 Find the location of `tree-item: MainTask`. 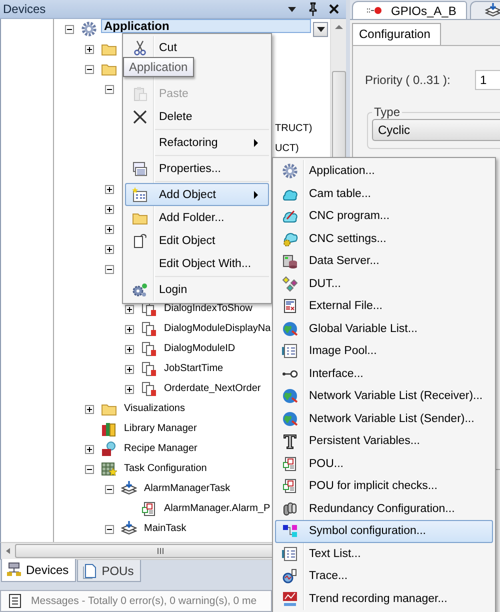

tree-item: MainTask is located at coordinates (165, 529).